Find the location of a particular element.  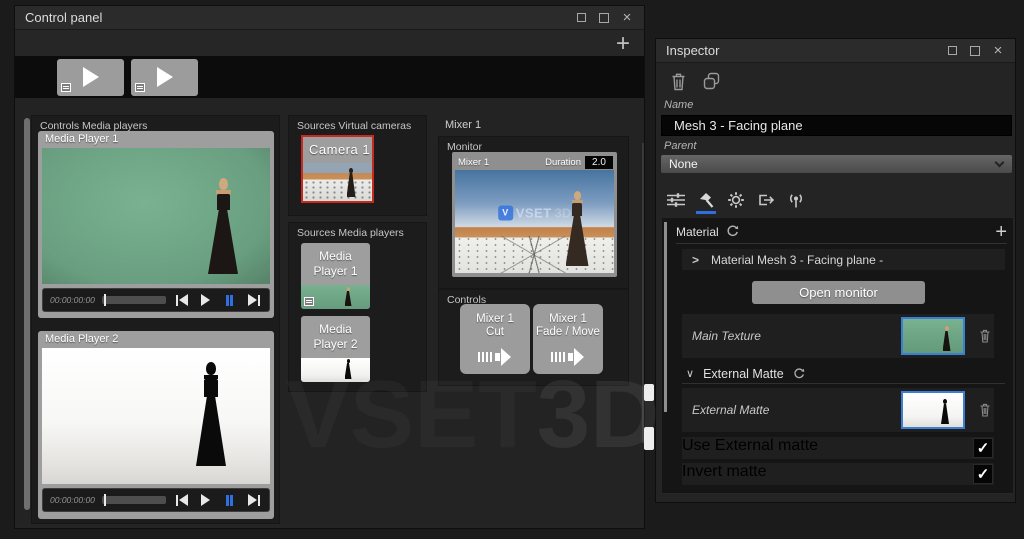

camera-1-label: Camera 1 is located at coordinates (340, 149).